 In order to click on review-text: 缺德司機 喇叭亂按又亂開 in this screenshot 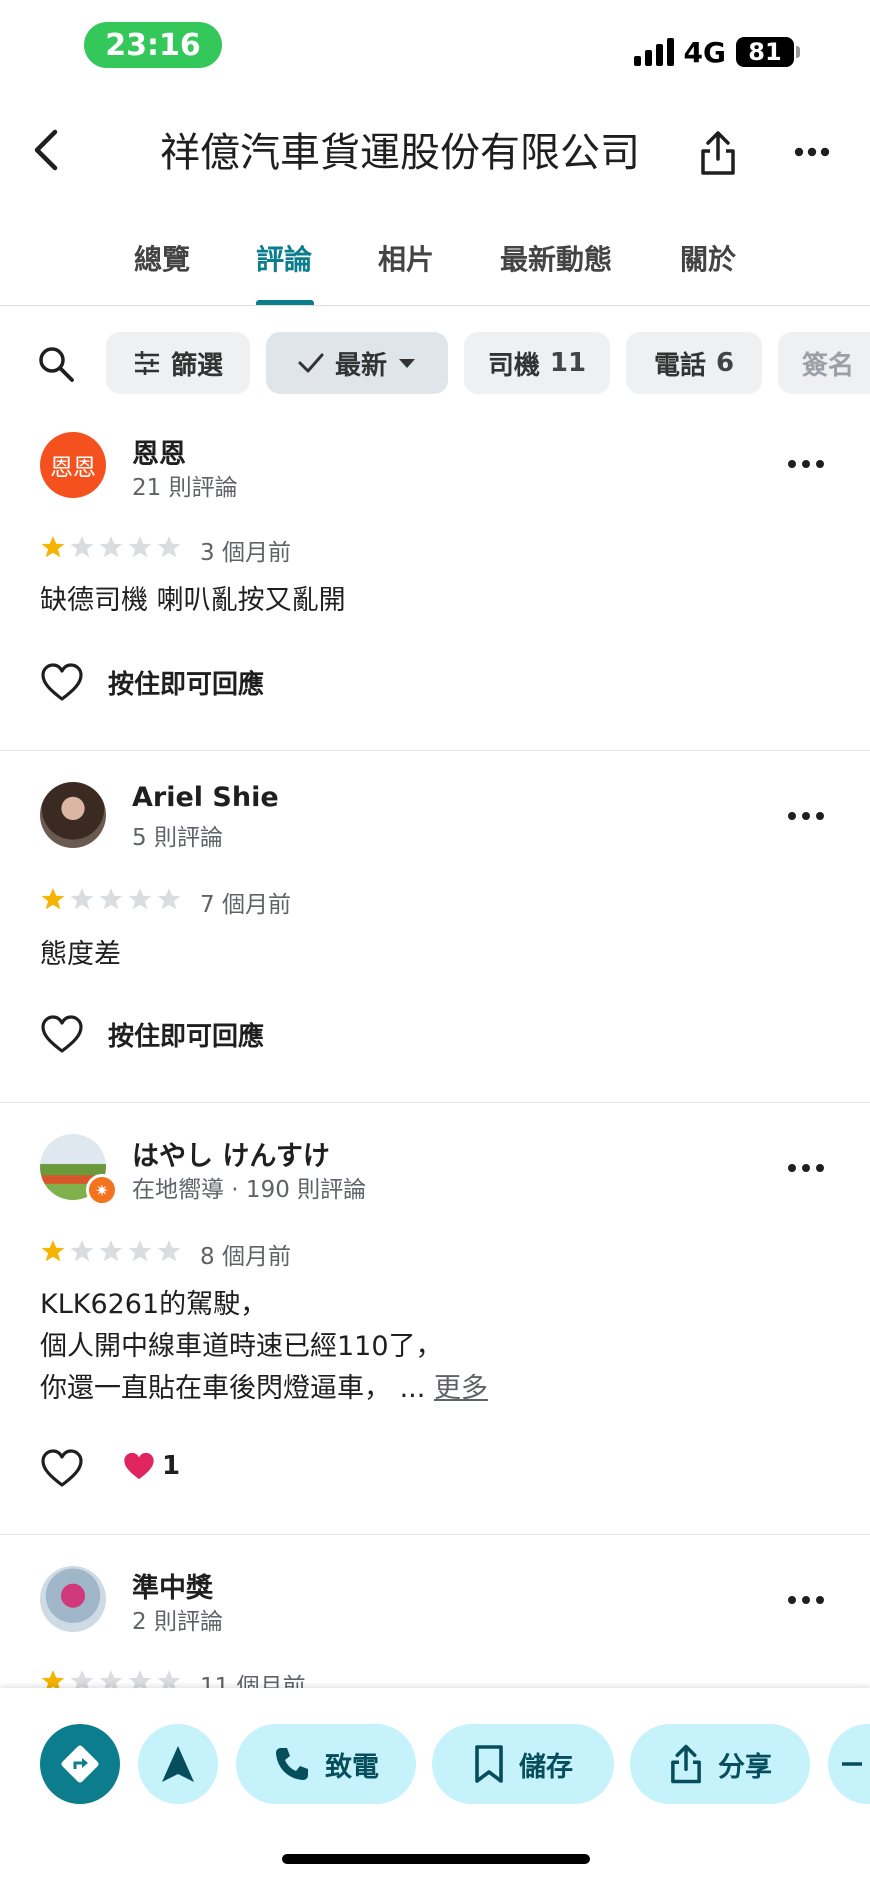, I will do `click(193, 600)`.